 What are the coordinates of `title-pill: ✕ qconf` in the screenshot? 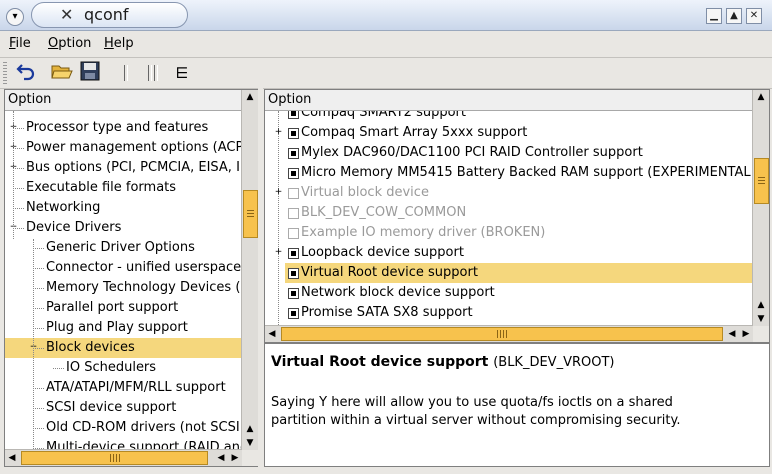 It's located at (109, 15).